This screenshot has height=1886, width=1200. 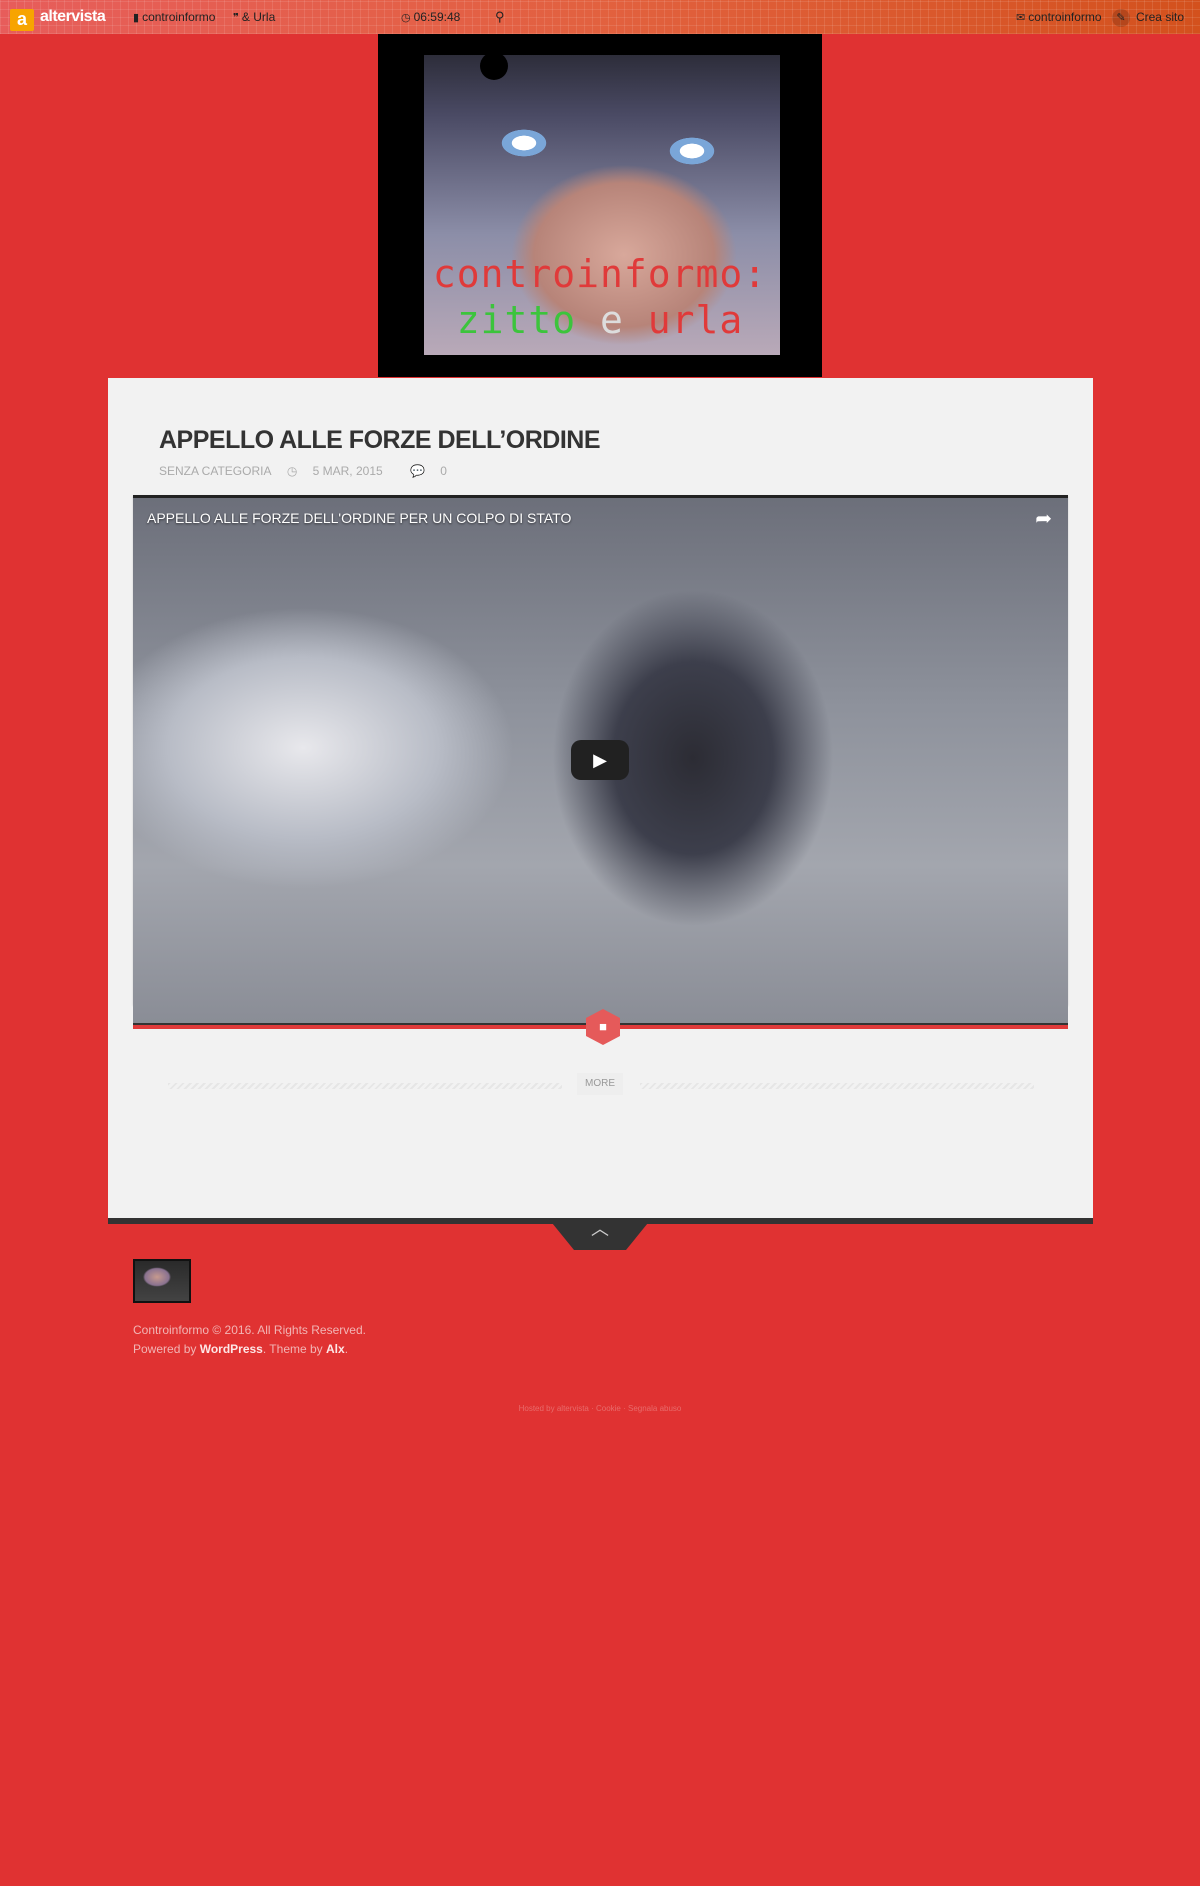 I want to click on header-word-urla: urla, so click(x=695, y=320).